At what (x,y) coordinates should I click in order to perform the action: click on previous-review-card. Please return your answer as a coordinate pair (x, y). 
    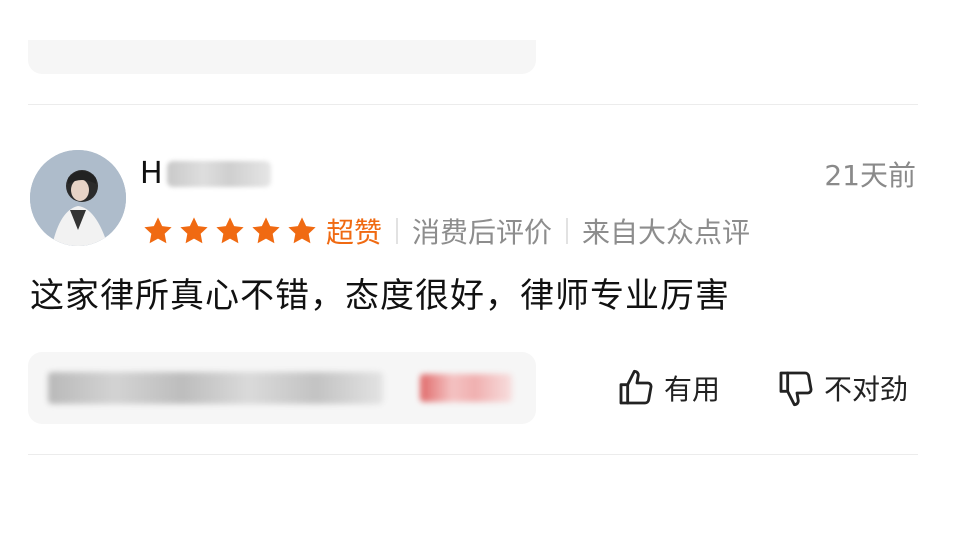
    Looking at the image, I should click on (282, 57).